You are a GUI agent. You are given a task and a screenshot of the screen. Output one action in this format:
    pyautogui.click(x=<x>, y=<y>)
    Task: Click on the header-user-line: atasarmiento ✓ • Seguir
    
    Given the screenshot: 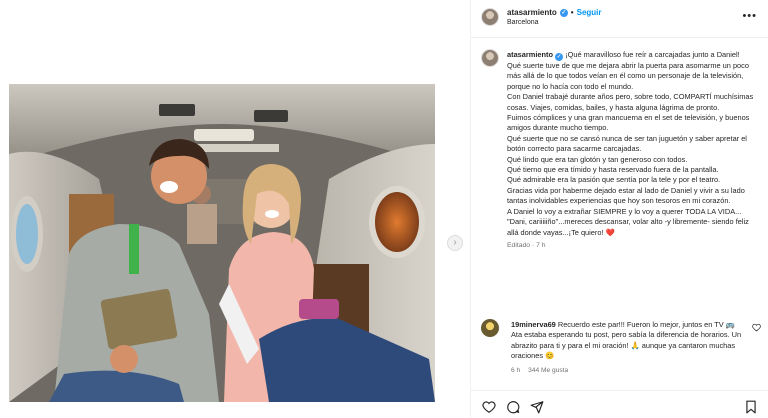 What is the action you would take?
    pyautogui.click(x=554, y=12)
    